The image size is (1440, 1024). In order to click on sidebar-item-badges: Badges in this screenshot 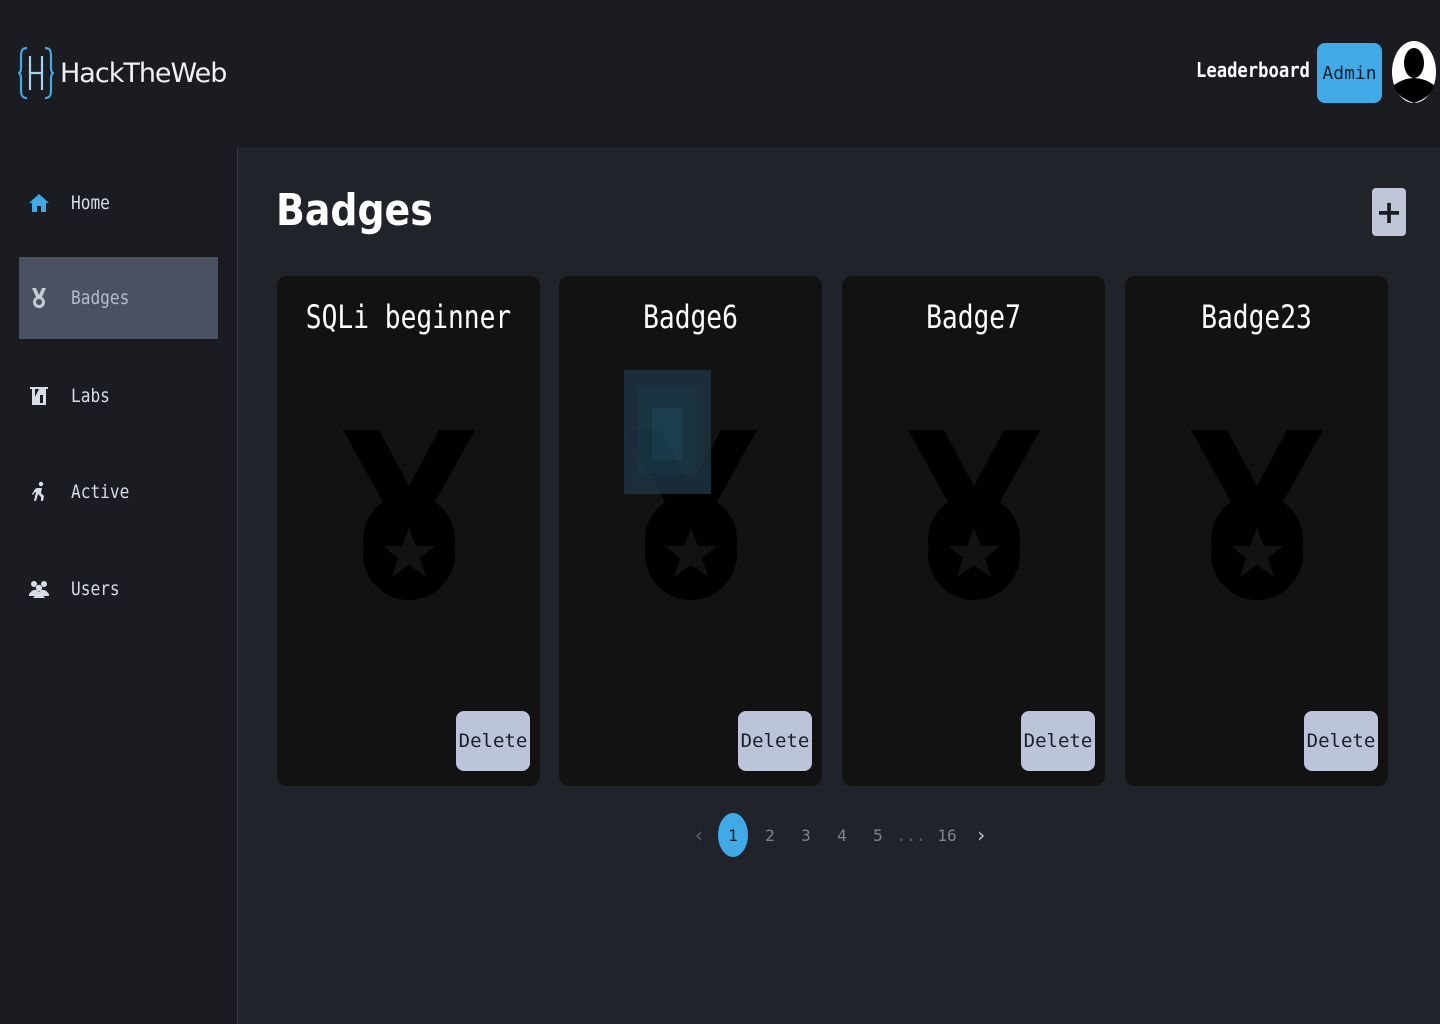, I will do `click(118, 298)`.